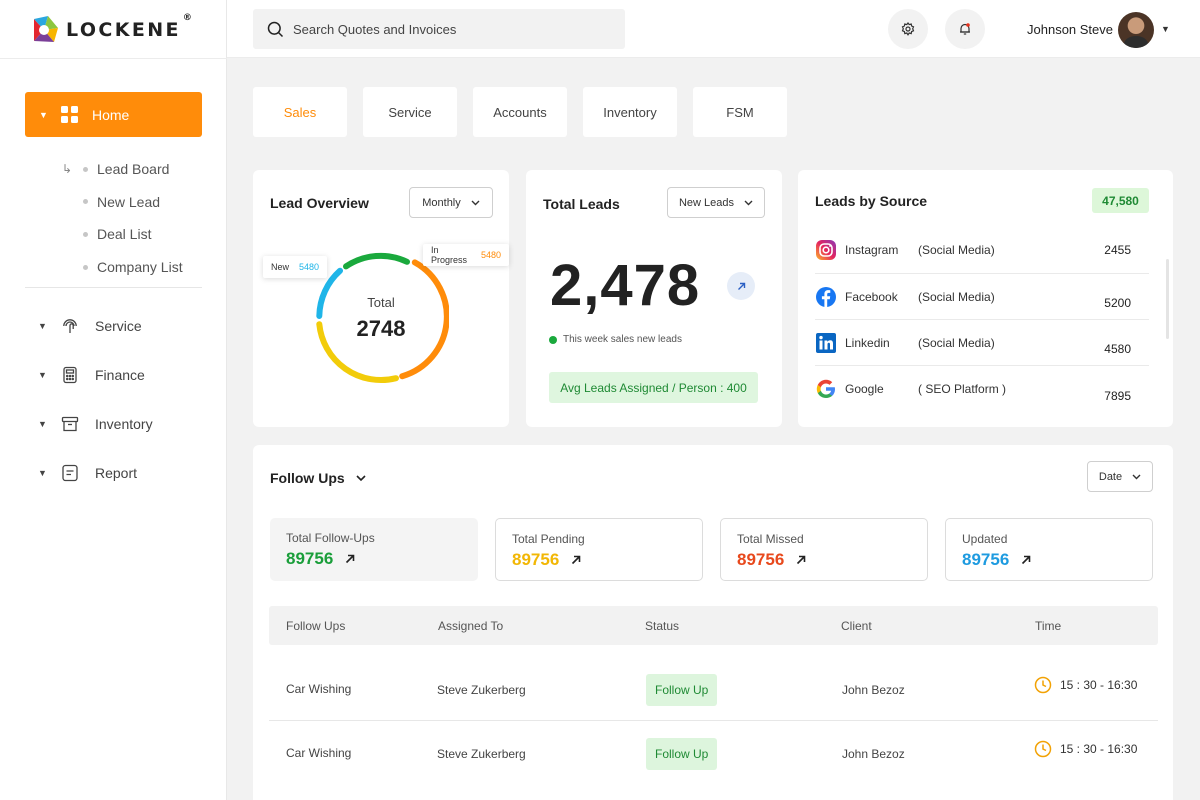 The width and height of the screenshot is (1200, 800). I want to click on stat-total-pending: Total Pending 89756, so click(599, 549).